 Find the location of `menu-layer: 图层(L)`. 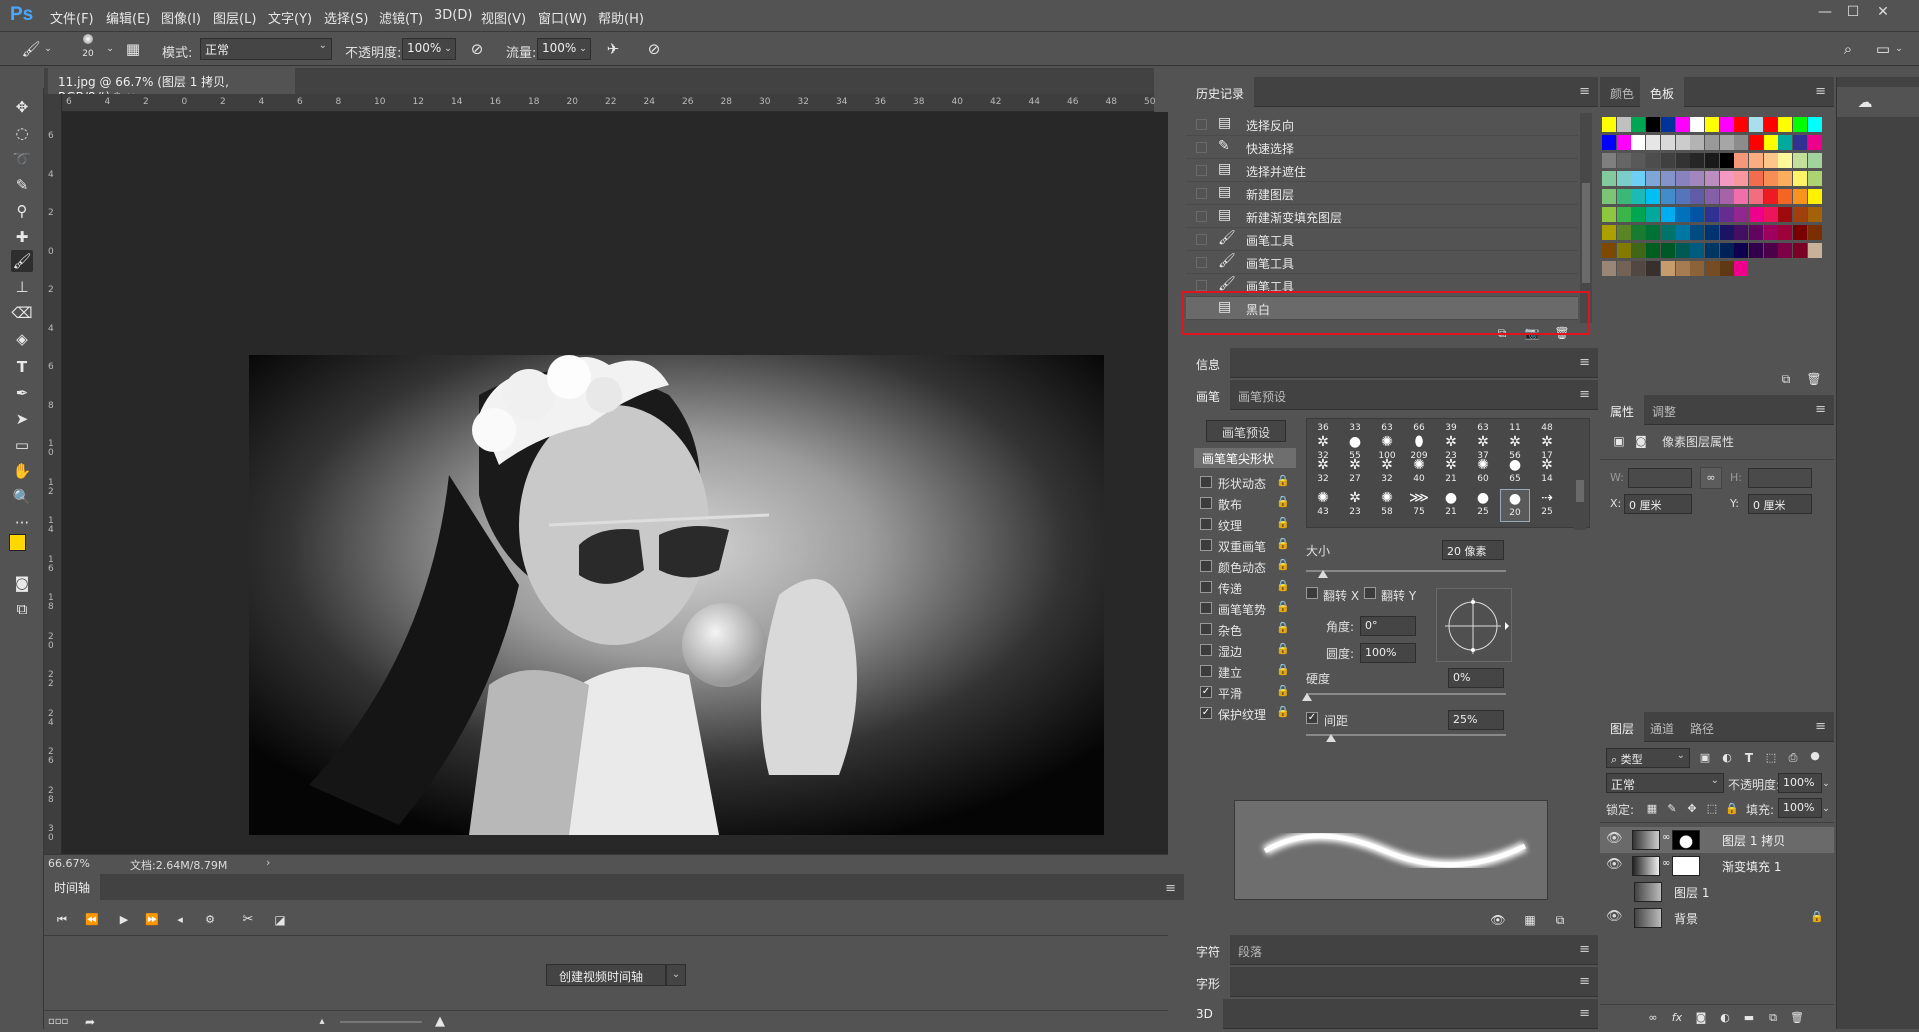

menu-layer: 图层(L) is located at coordinates (234, 17).